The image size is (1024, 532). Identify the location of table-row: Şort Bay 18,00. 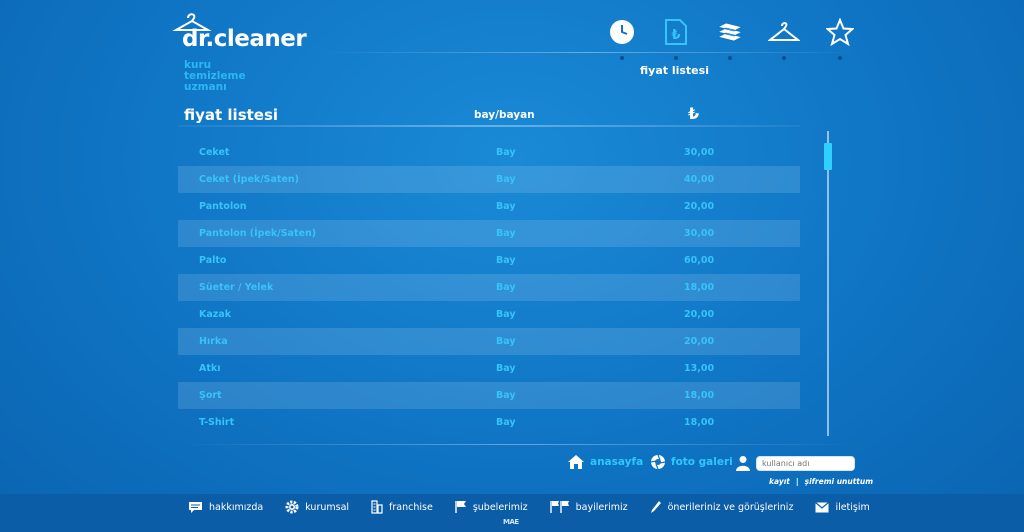
(489, 395).